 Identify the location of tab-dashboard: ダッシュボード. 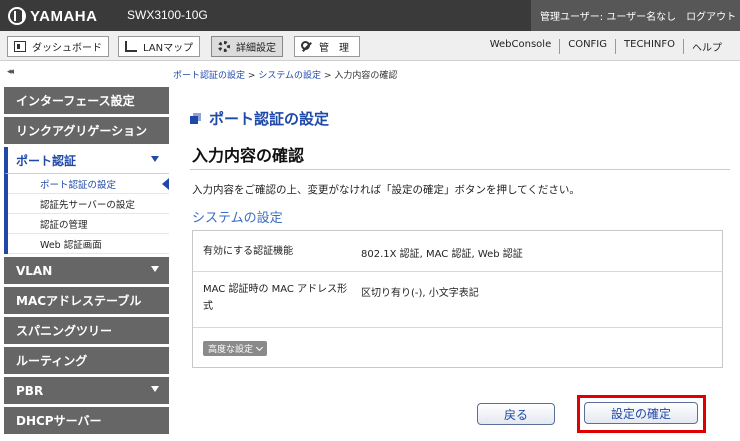
(58, 46).